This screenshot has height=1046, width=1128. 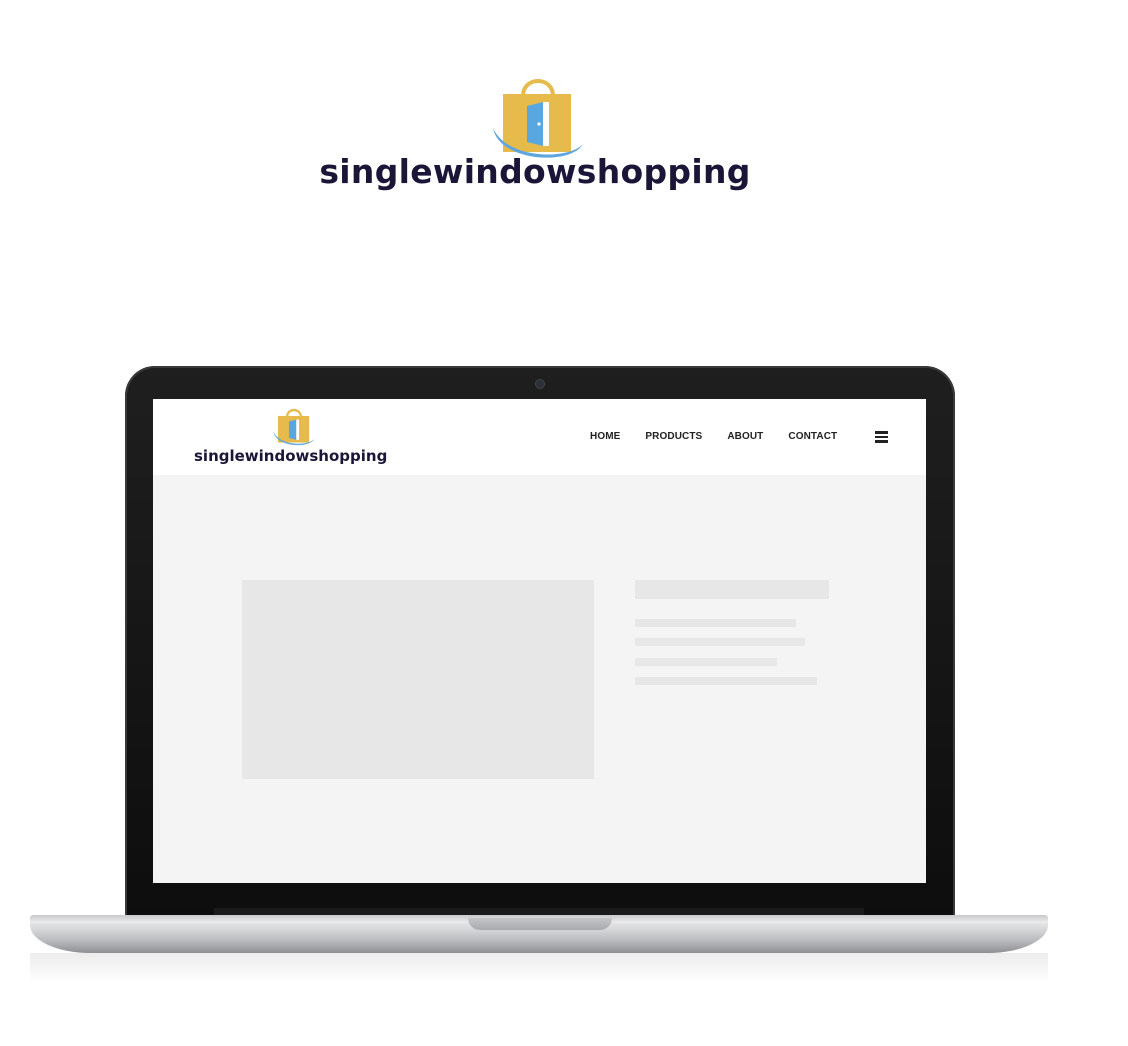 I want to click on laptop-notch, so click(x=540, y=924).